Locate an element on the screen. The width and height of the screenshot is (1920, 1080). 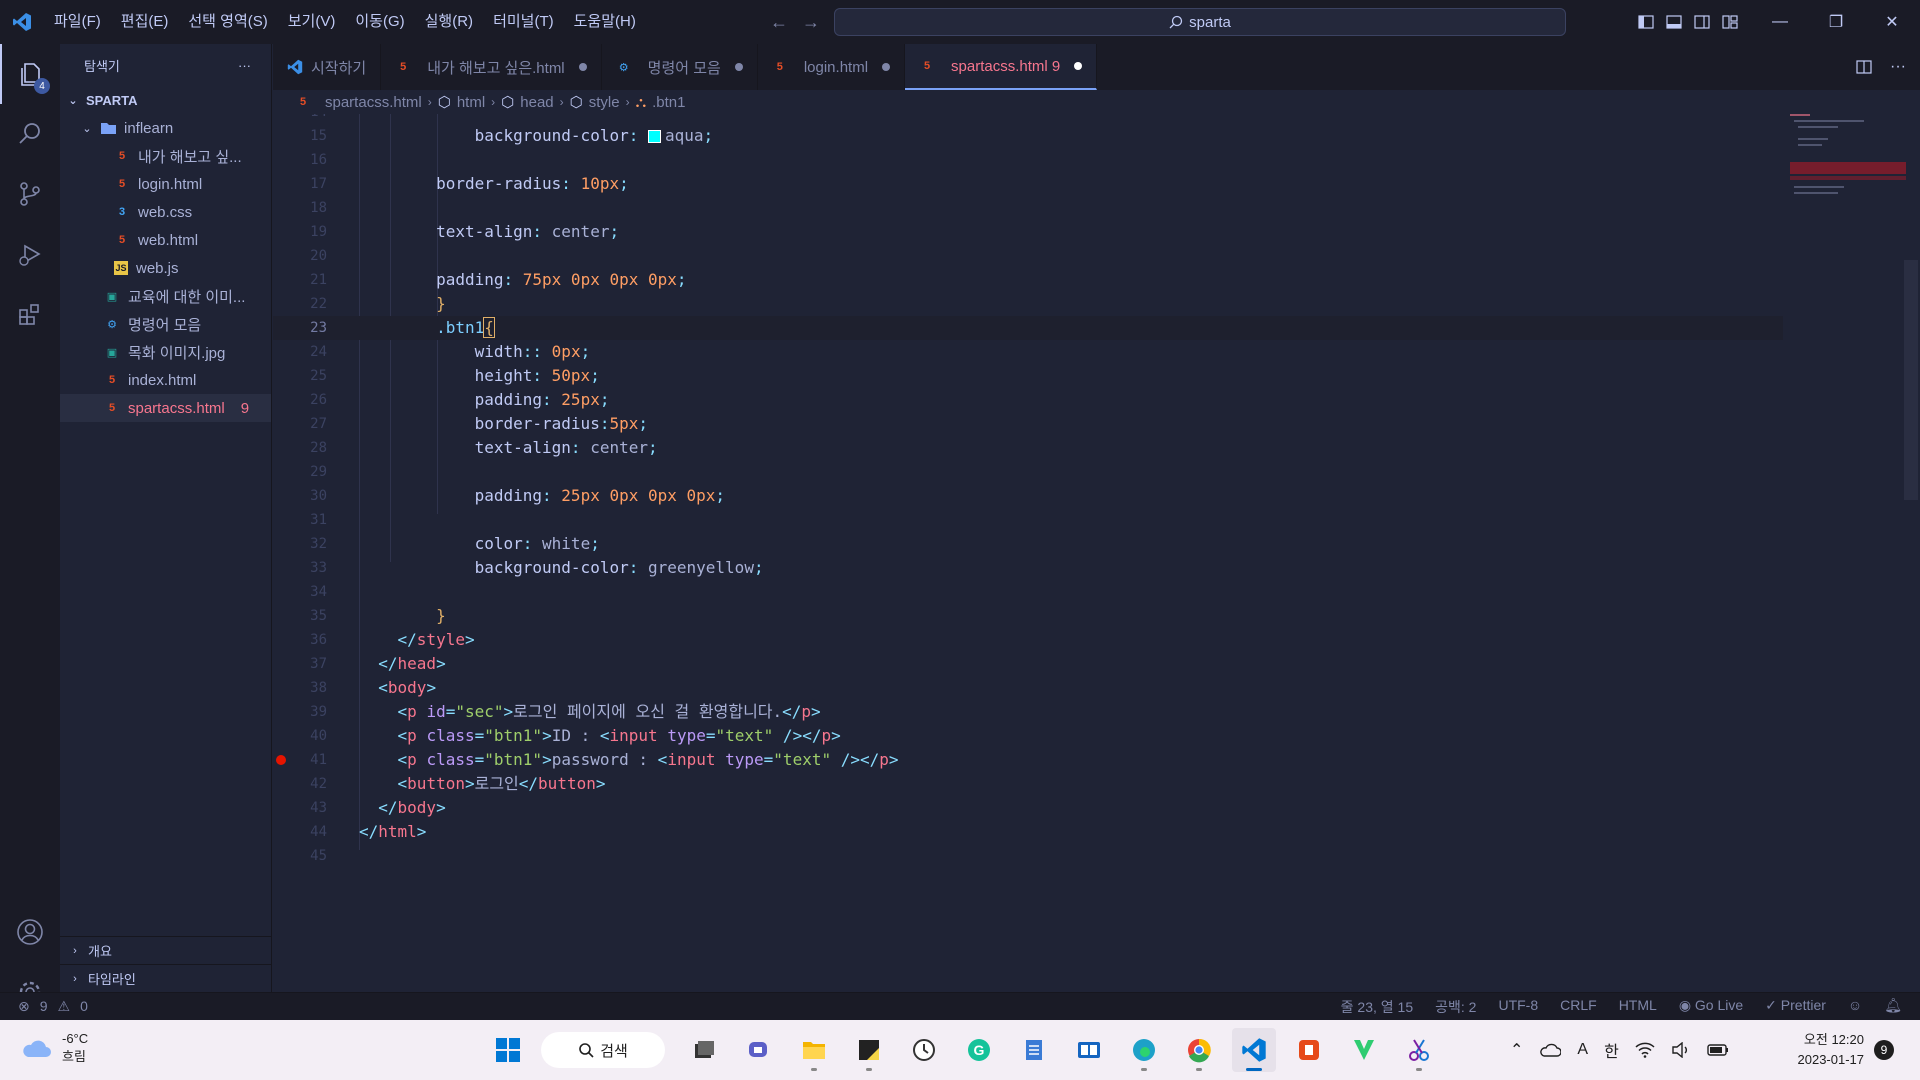
prettier-button: ✓ Prettier is located at coordinates (1795, 1007).